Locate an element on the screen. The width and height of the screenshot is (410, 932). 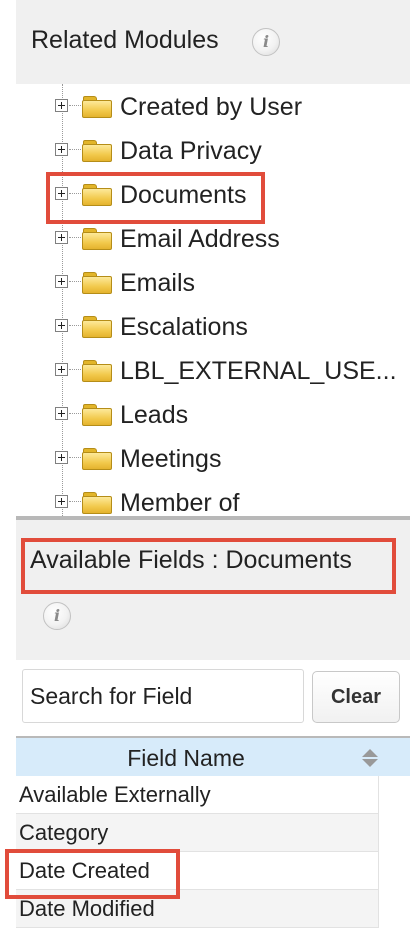
tree-item-label: Member of is located at coordinates (179, 502).